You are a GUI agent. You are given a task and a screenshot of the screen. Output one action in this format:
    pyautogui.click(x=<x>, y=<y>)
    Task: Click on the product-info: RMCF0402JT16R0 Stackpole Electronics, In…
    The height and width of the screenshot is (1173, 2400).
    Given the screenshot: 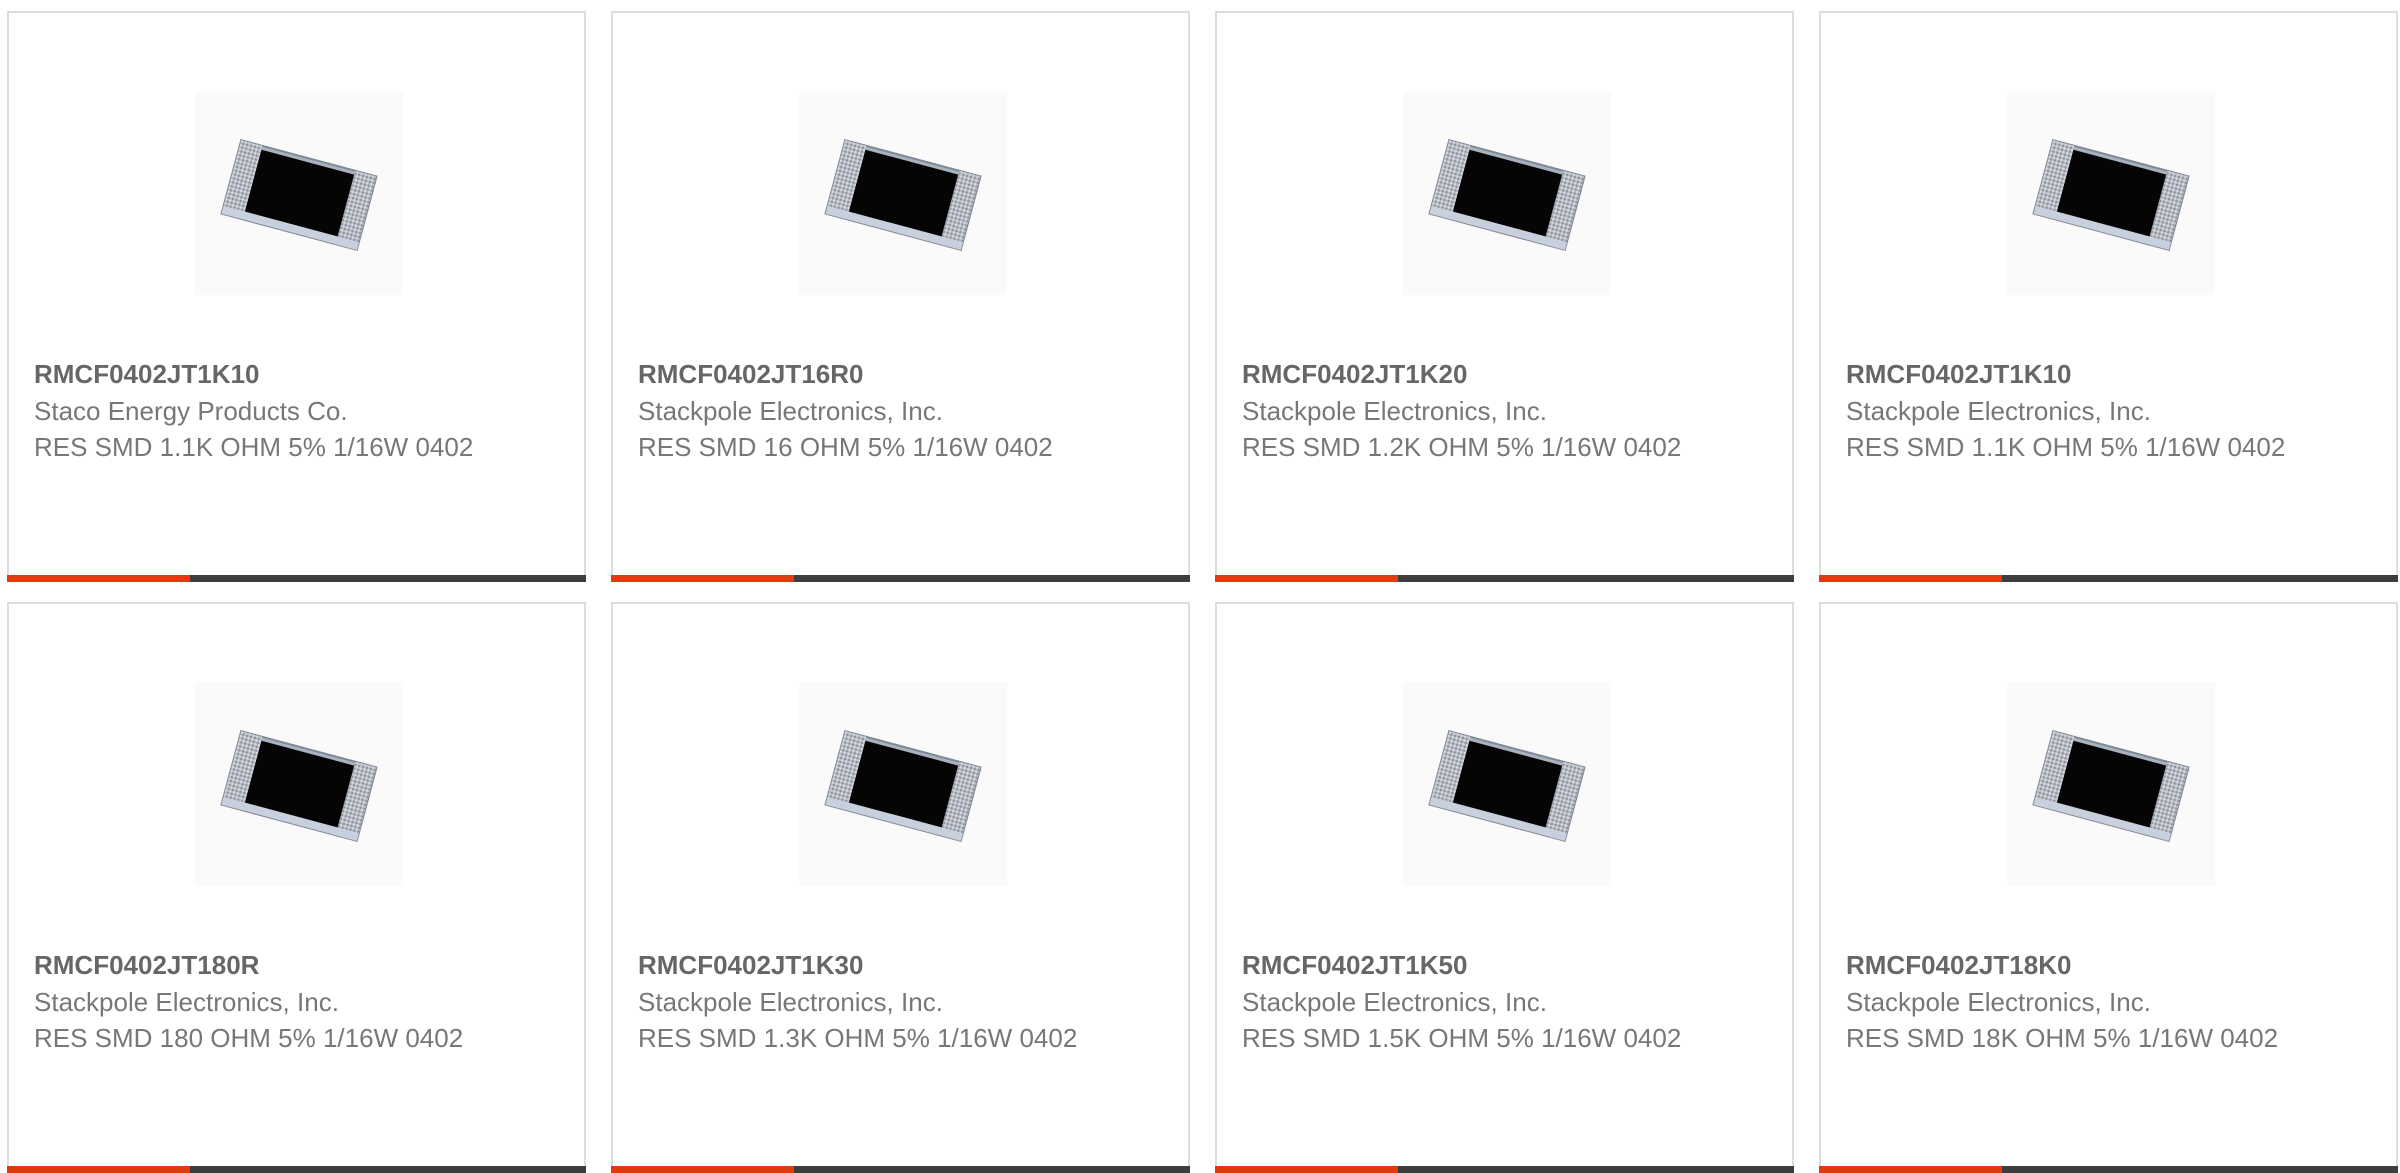 What is the action you would take?
    pyautogui.click(x=903, y=410)
    